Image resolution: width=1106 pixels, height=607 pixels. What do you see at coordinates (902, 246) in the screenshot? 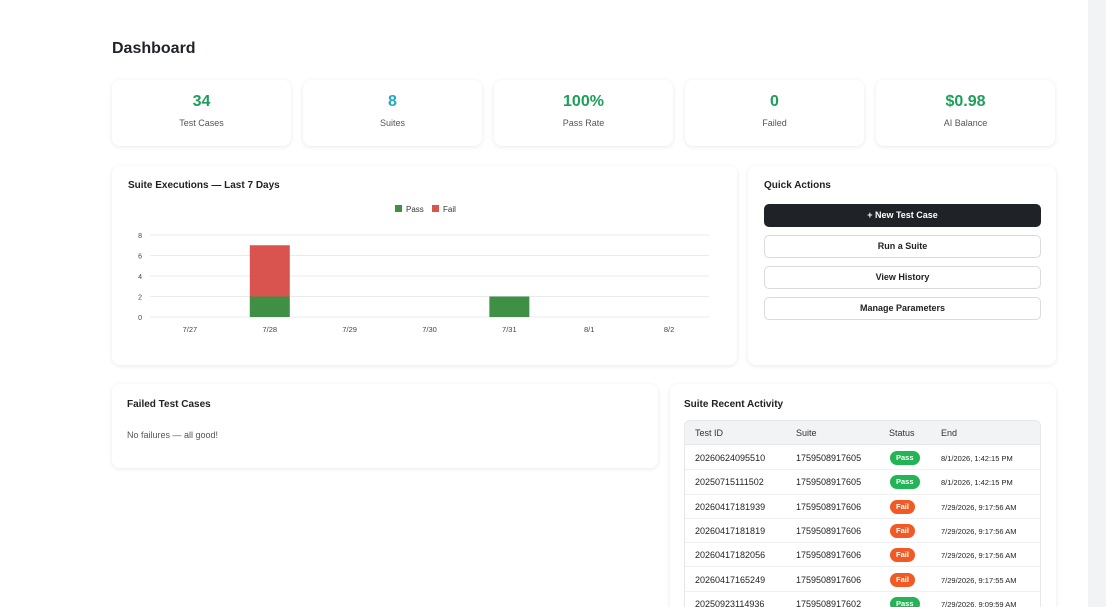
I see `run-suite-button: Run a Suite` at bounding box center [902, 246].